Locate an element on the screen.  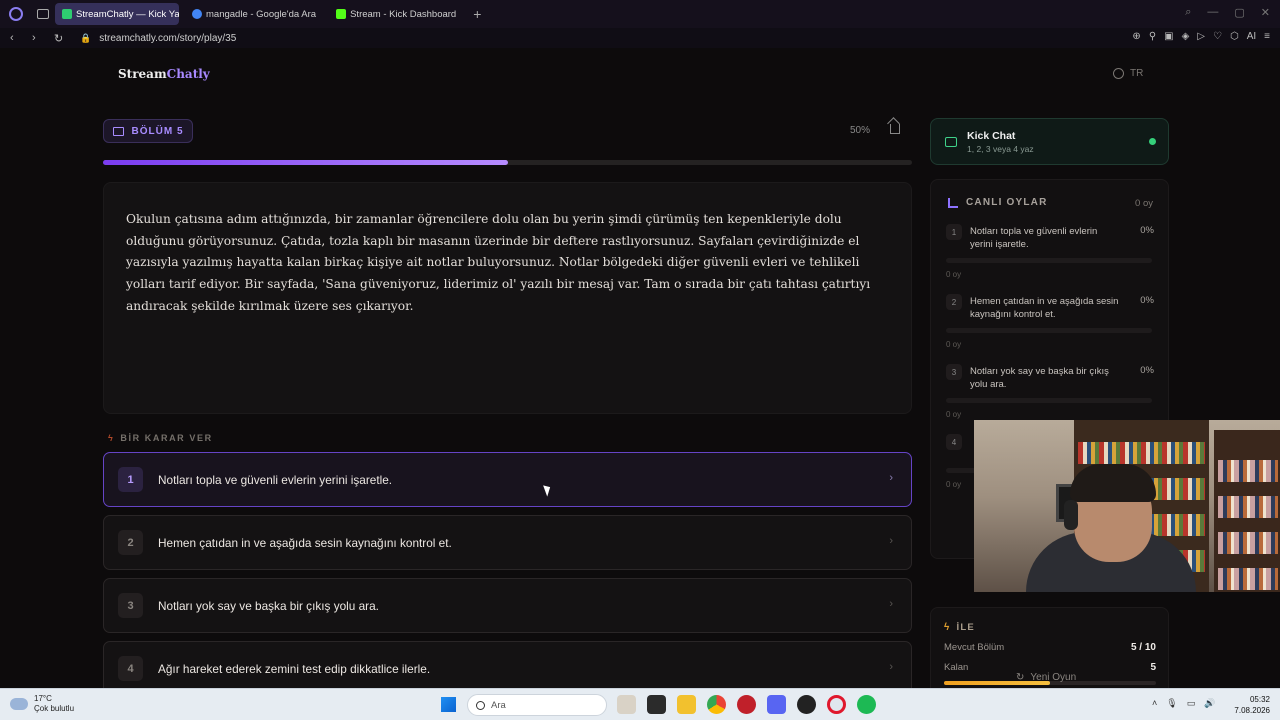
play-icon: ▷ is located at coordinates (1201, 36).